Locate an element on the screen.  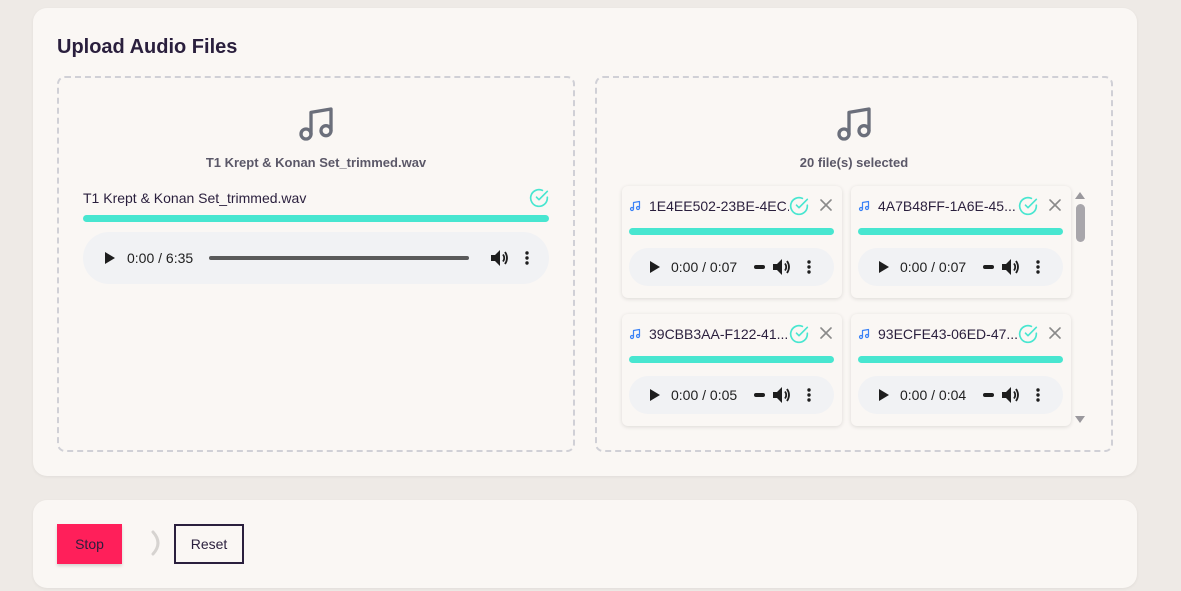
files-selected-caption: 20 file(s) selected is located at coordinates (854, 162).